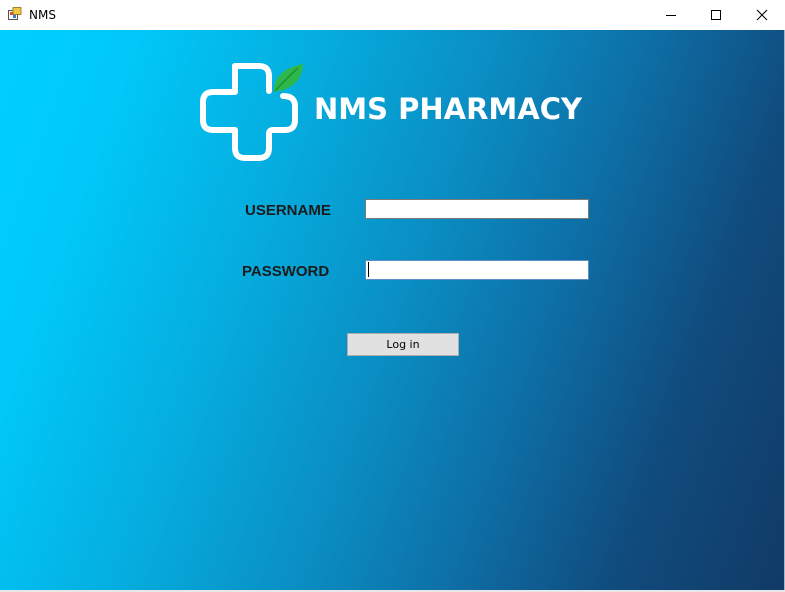 The width and height of the screenshot is (785, 592). What do you see at coordinates (477, 270) in the screenshot?
I see `password-input` at bounding box center [477, 270].